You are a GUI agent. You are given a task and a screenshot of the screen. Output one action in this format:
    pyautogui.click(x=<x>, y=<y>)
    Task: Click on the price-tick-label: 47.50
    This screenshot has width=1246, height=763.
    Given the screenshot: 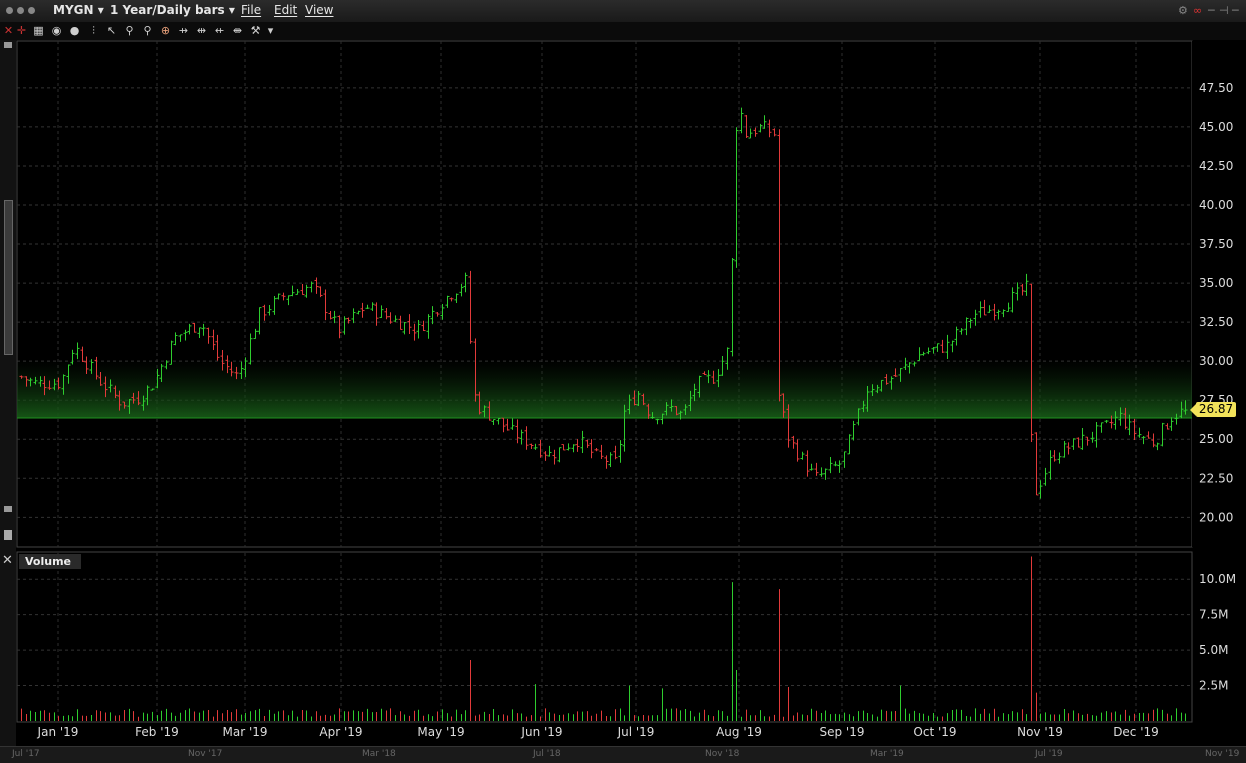 What is the action you would take?
    pyautogui.click(x=1216, y=88)
    